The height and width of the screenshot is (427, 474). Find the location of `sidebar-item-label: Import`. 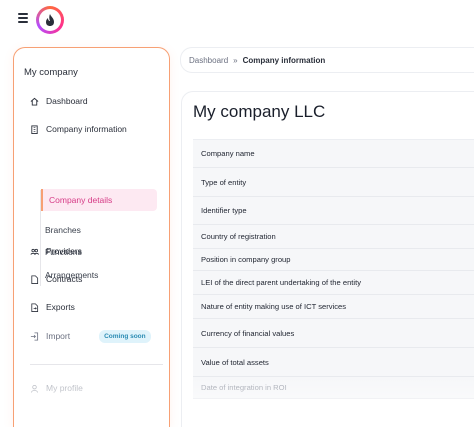

sidebar-item-label: Import is located at coordinates (58, 336).